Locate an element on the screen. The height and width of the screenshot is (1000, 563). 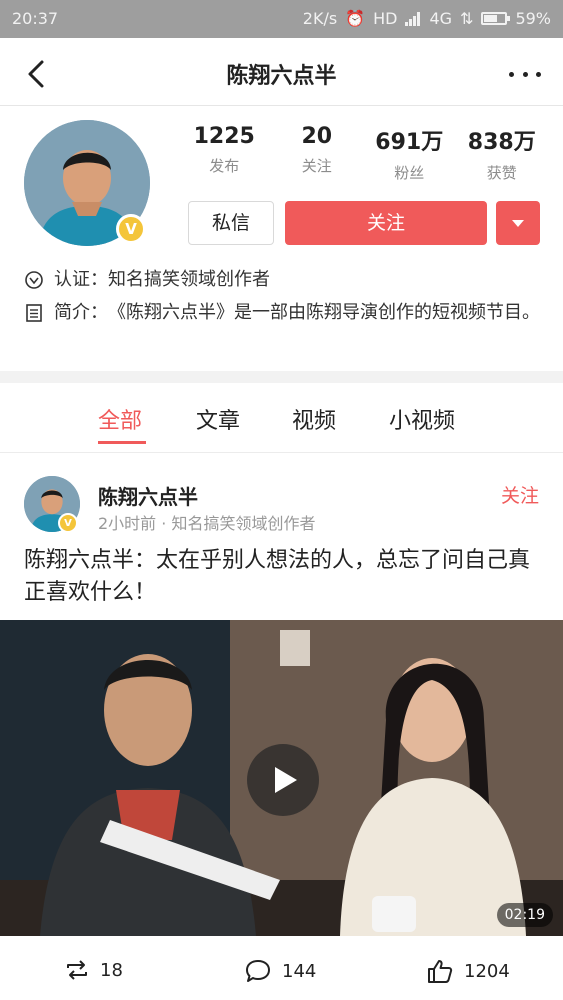
stat-followers: 691万 粉丝 is located at coordinates (409, 153).